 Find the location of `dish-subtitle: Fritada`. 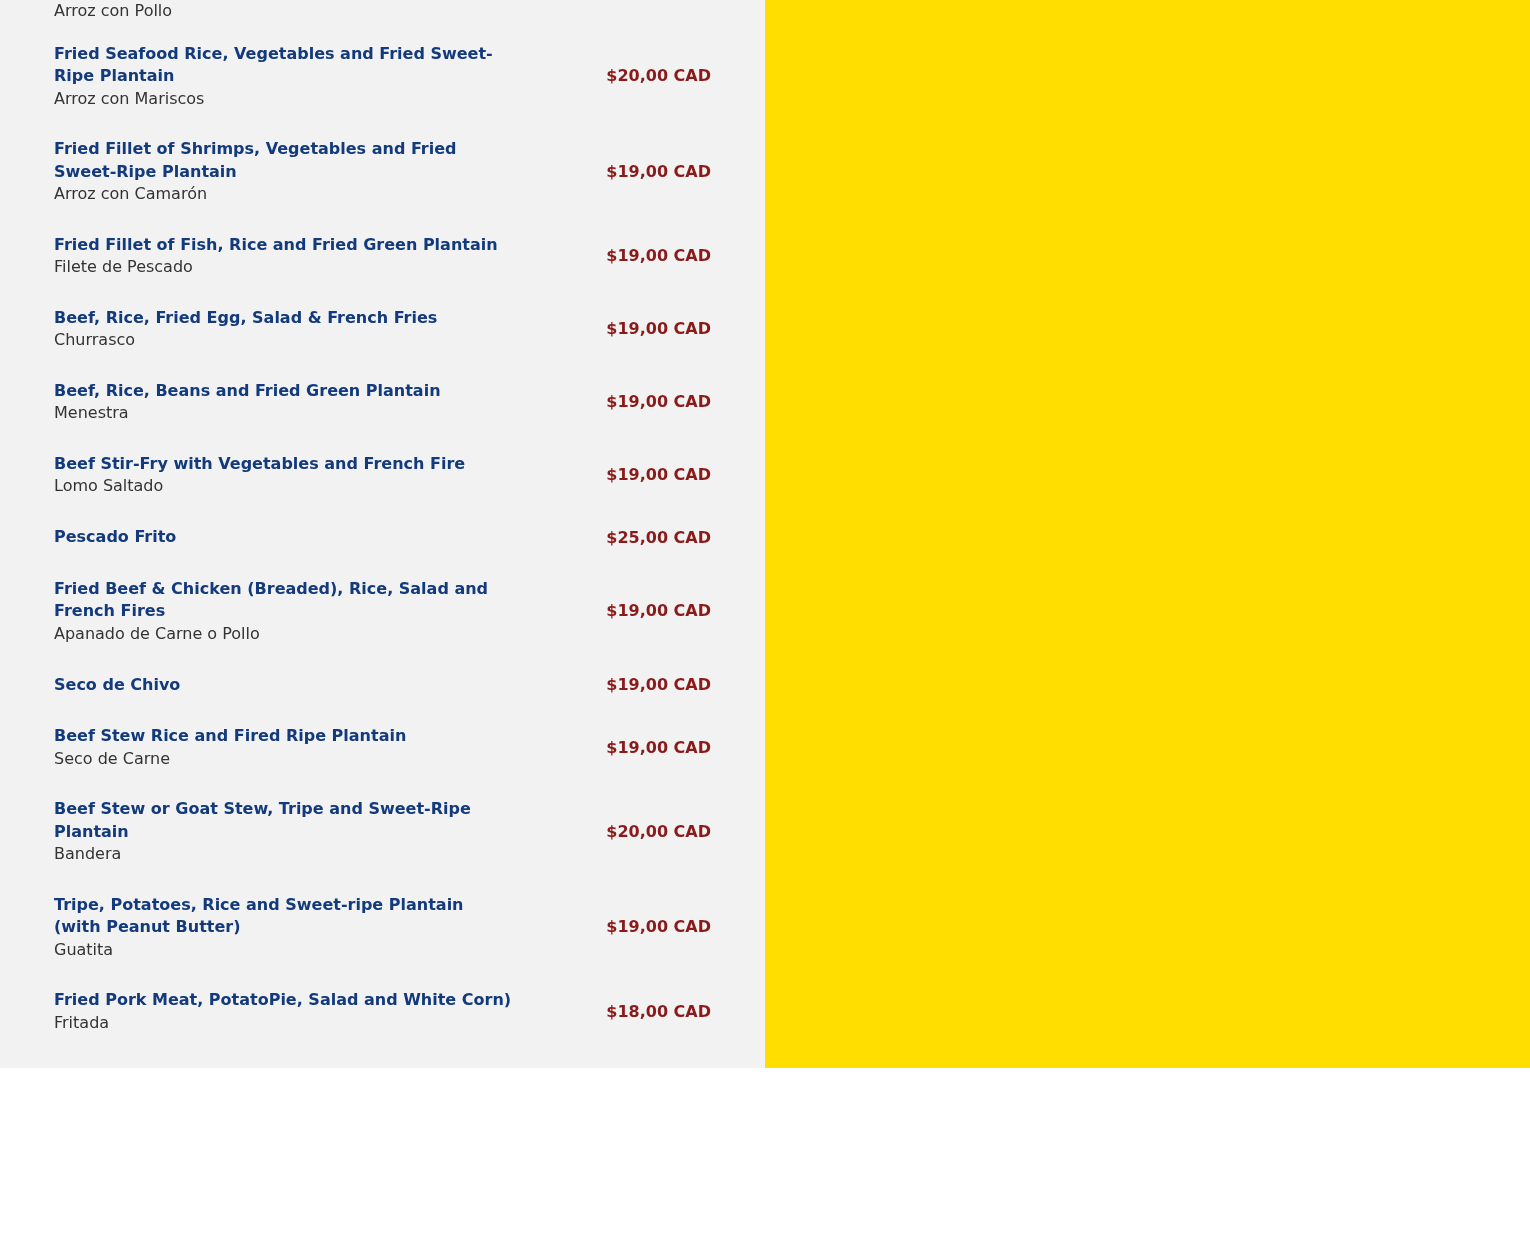

dish-subtitle: Fritada is located at coordinates (82, 1022).